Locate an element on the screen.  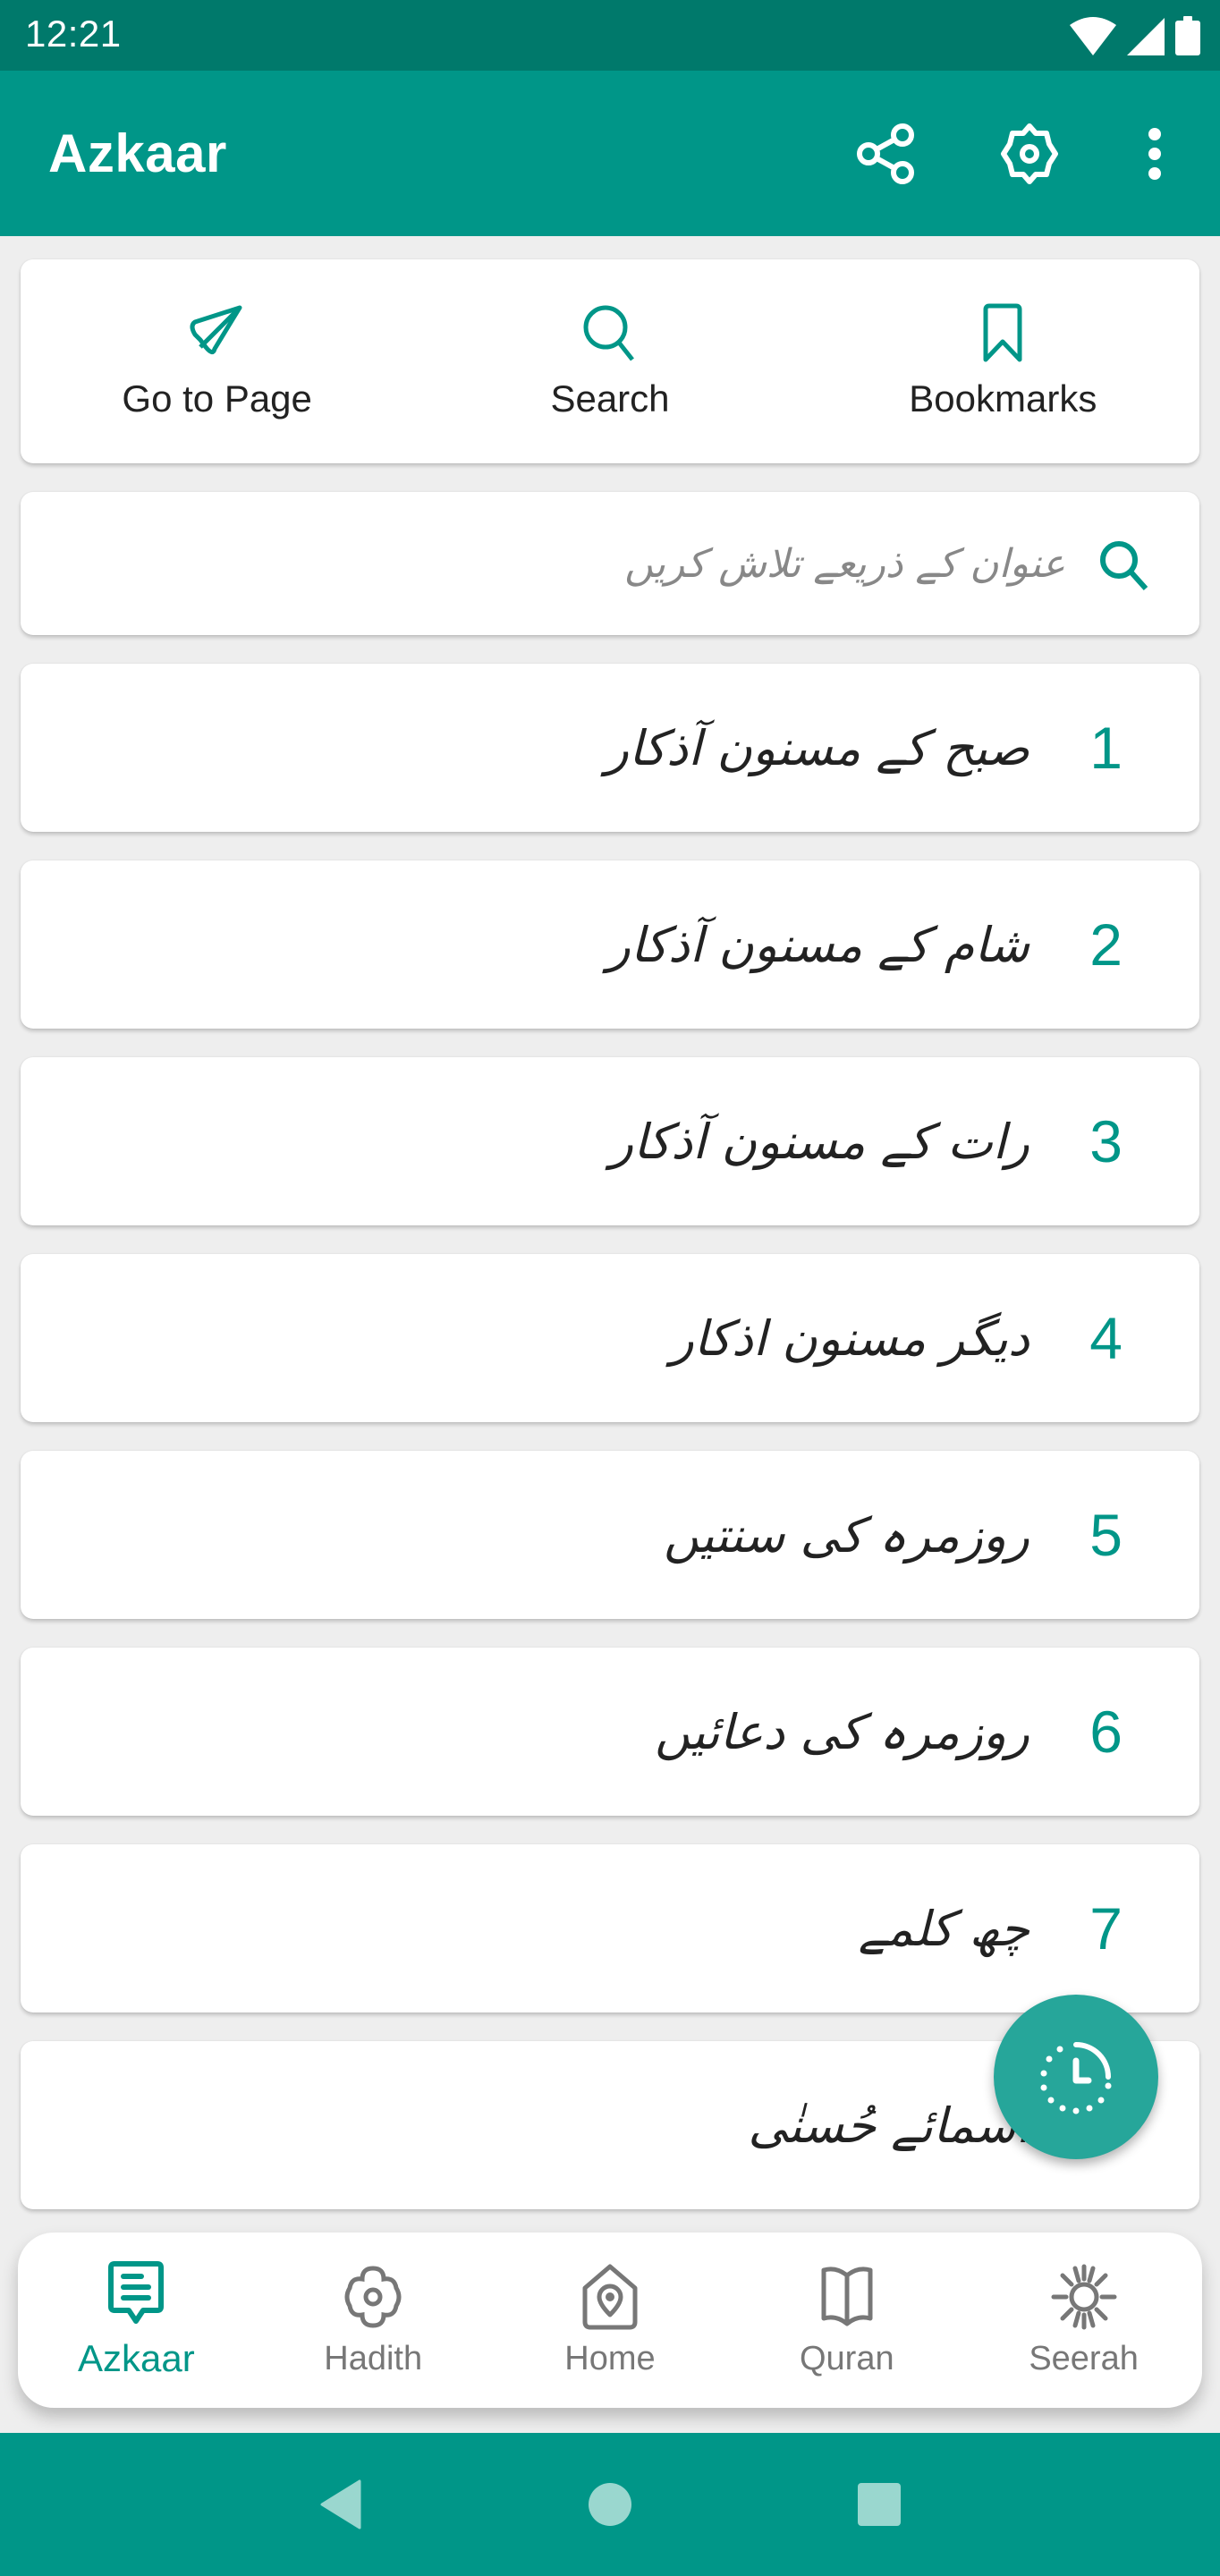
battery-icon is located at coordinates (1187, 35).